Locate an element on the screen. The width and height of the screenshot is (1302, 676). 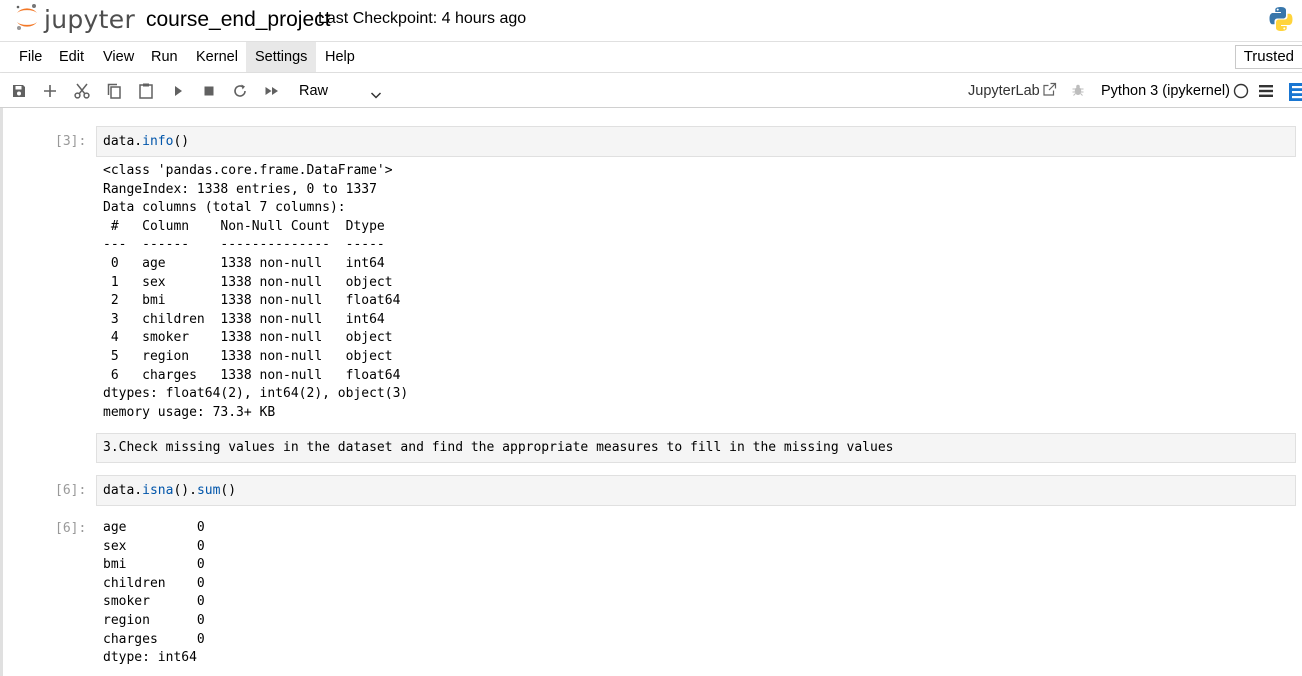
hamburger-menu-icon is located at coordinates (1266, 93).